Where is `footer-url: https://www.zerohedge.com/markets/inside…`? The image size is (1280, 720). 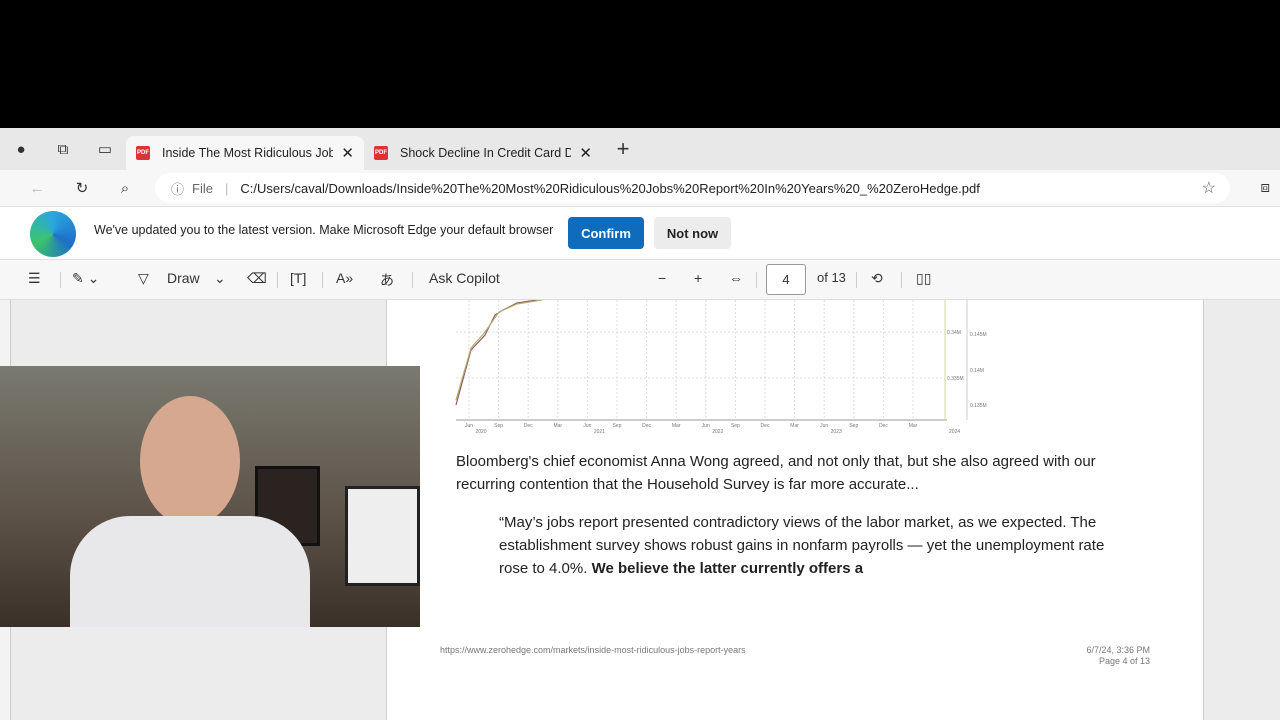
footer-url: https://www.zerohedge.com/markets/inside… is located at coordinates (593, 650).